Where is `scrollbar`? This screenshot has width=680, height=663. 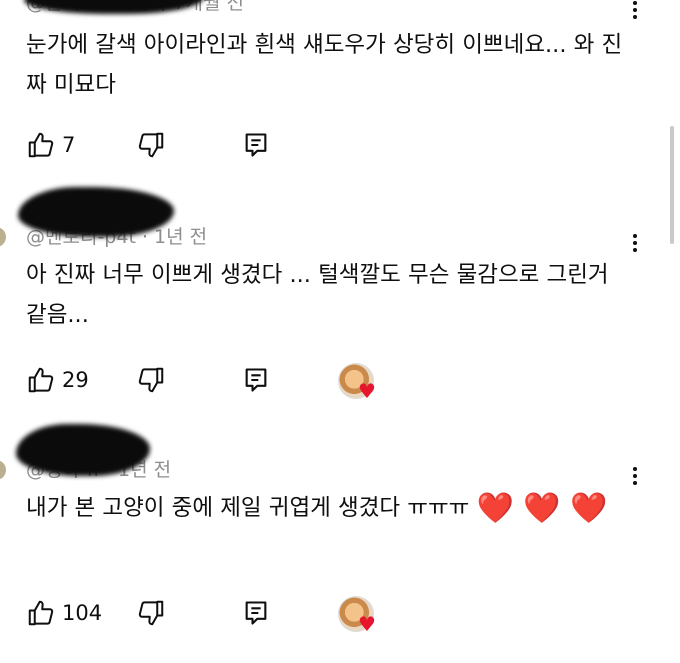
scrollbar is located at coordinates (672, 185).